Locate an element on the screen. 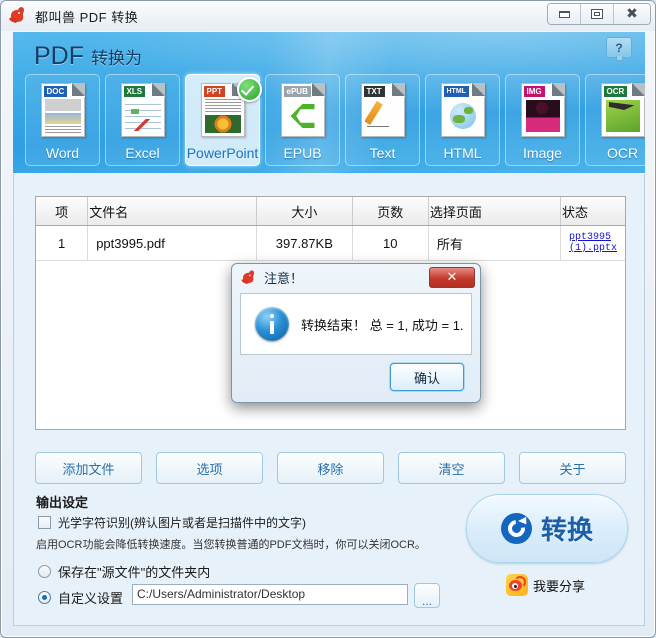 This screenshot has width=656, height=638. refresh-circle-icon is located at coordinates (516, 528).